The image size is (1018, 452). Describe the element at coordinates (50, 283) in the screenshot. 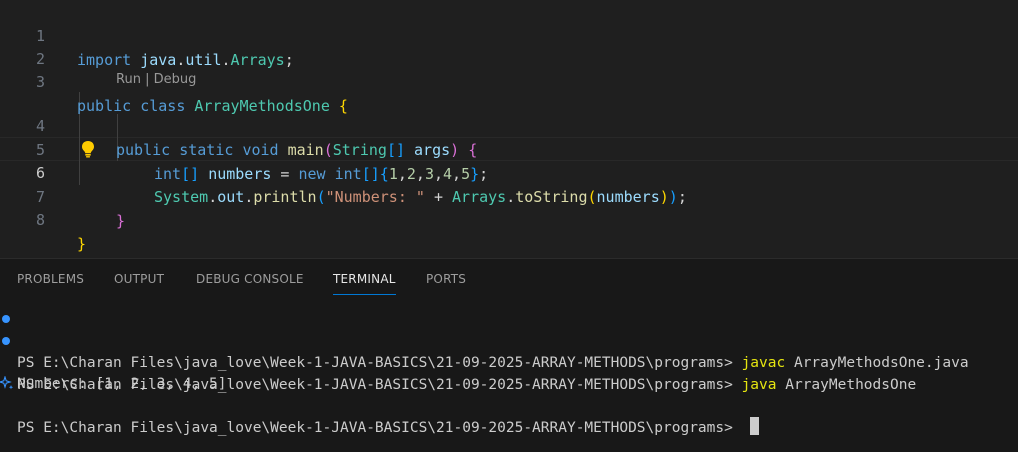

I see `tab-problems: PROBLEMS` at that location.